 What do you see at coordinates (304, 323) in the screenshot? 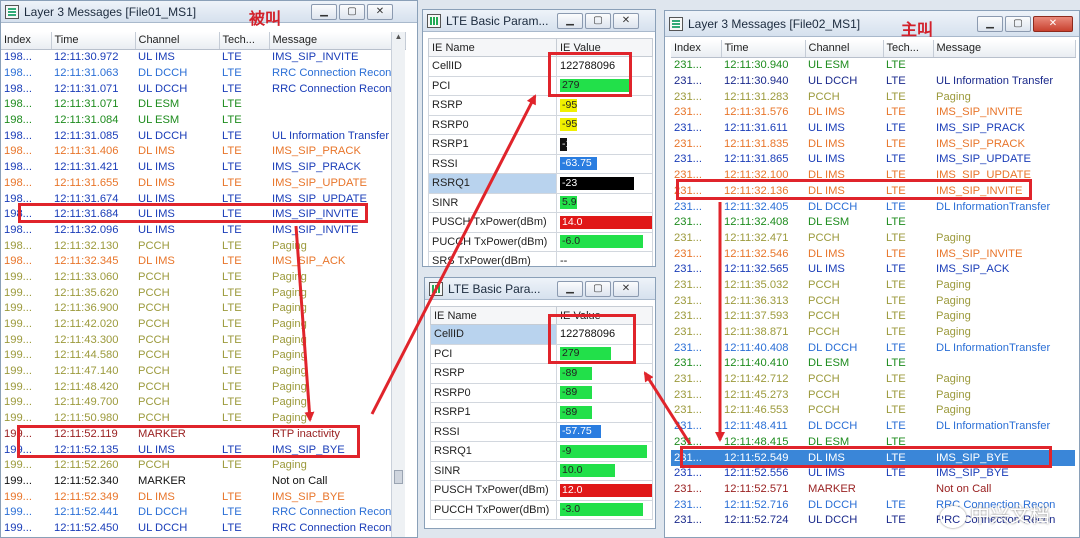
I see `arrow-invite-to-bye-left` at bounding box center [304, 323].